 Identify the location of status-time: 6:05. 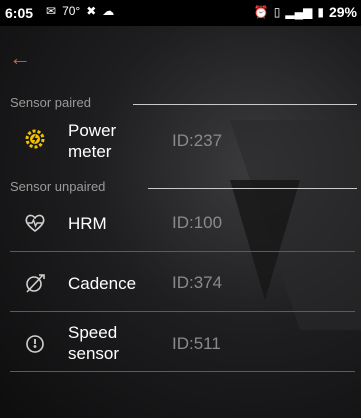
(19, 13).